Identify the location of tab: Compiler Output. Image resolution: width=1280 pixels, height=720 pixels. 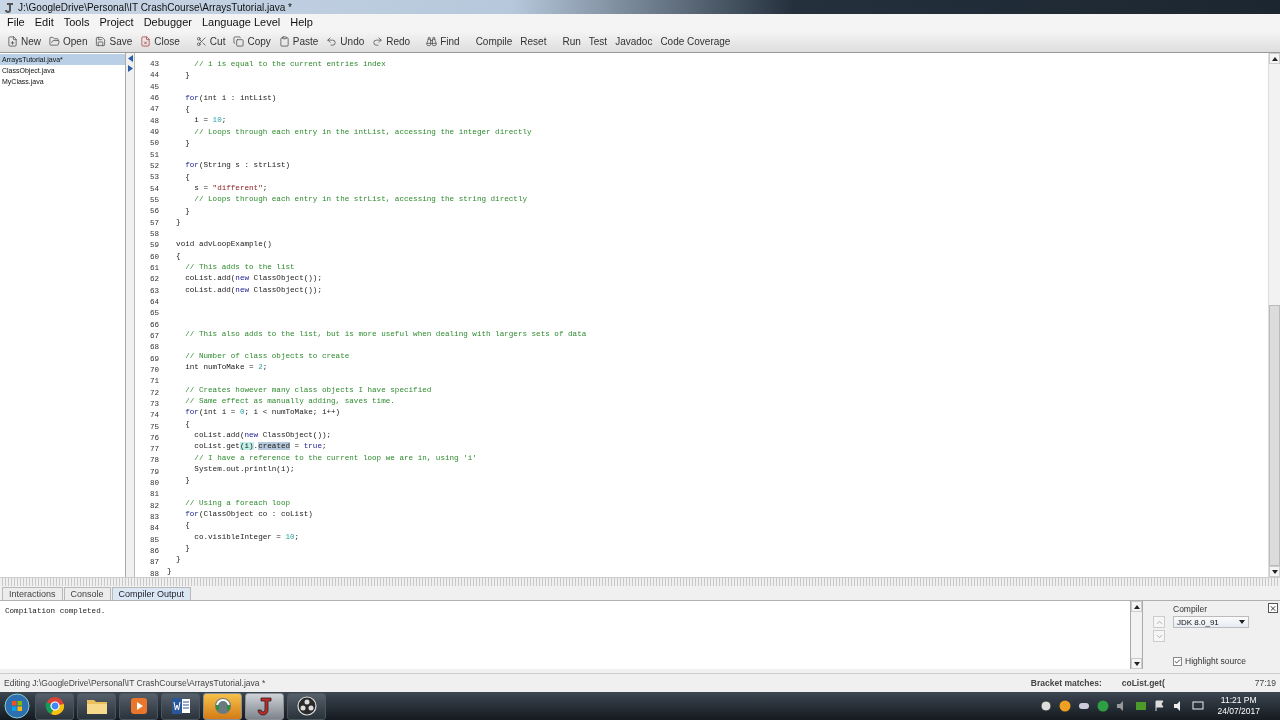
(151, 593).